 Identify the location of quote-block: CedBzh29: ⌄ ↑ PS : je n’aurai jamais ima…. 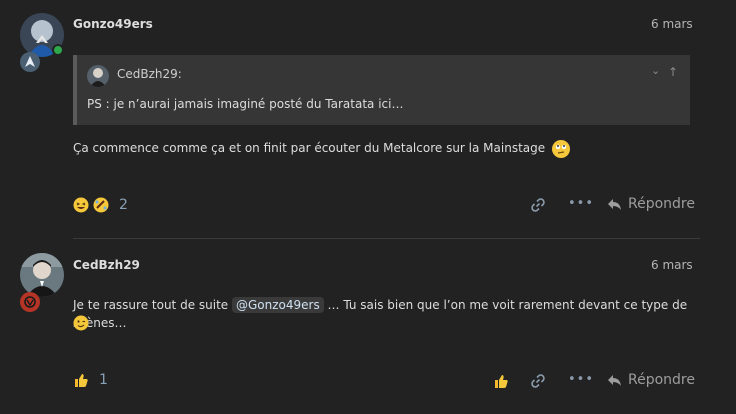
(381, 90).